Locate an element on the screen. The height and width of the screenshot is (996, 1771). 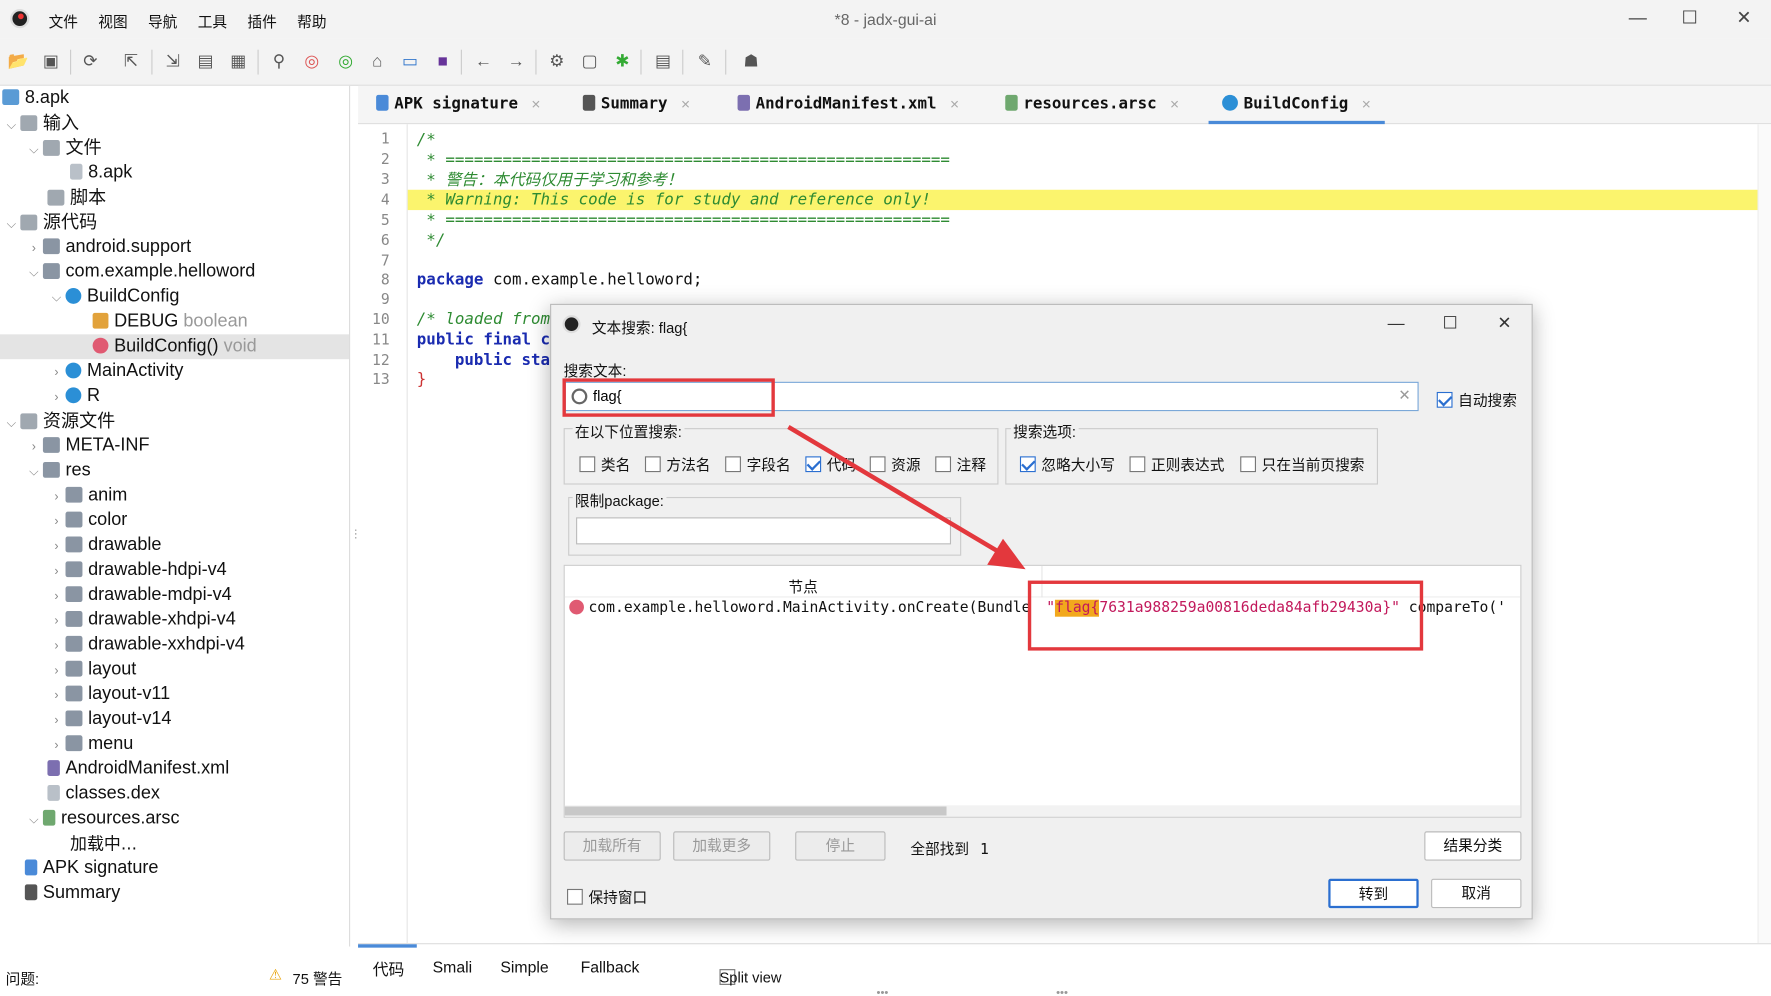
node-column-header: 节点 is located at coordinates (802, 585).